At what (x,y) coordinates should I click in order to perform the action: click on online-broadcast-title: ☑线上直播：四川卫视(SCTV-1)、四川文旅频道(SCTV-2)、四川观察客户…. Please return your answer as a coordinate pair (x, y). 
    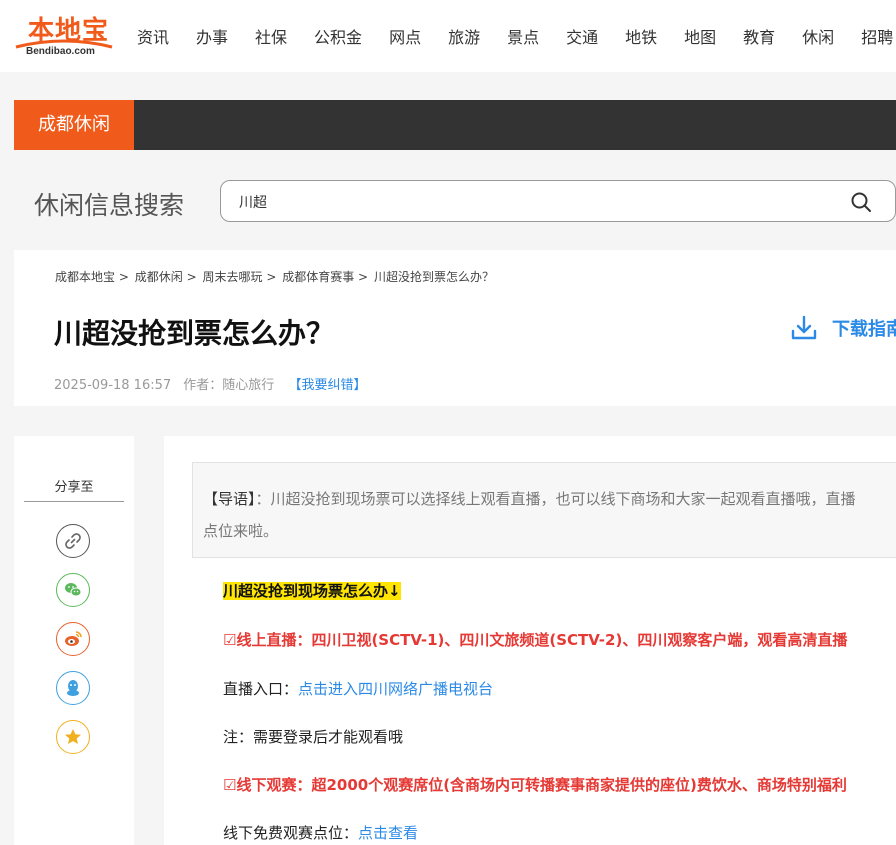
    Looking at the image, I should click on (535, 639).